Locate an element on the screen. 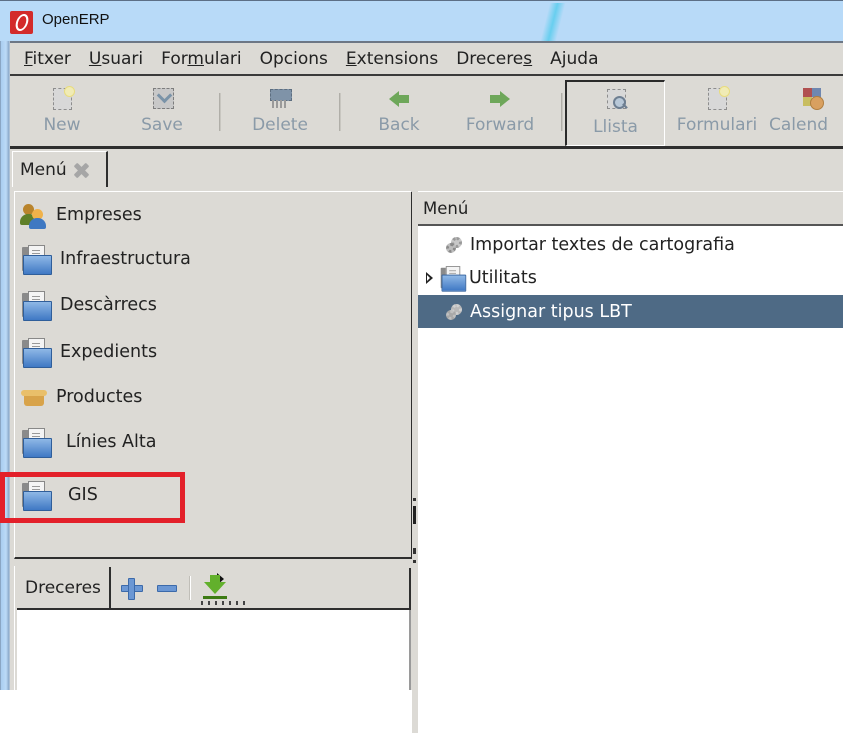  remove-shortcut-icon is located at coordinates (167, 588).